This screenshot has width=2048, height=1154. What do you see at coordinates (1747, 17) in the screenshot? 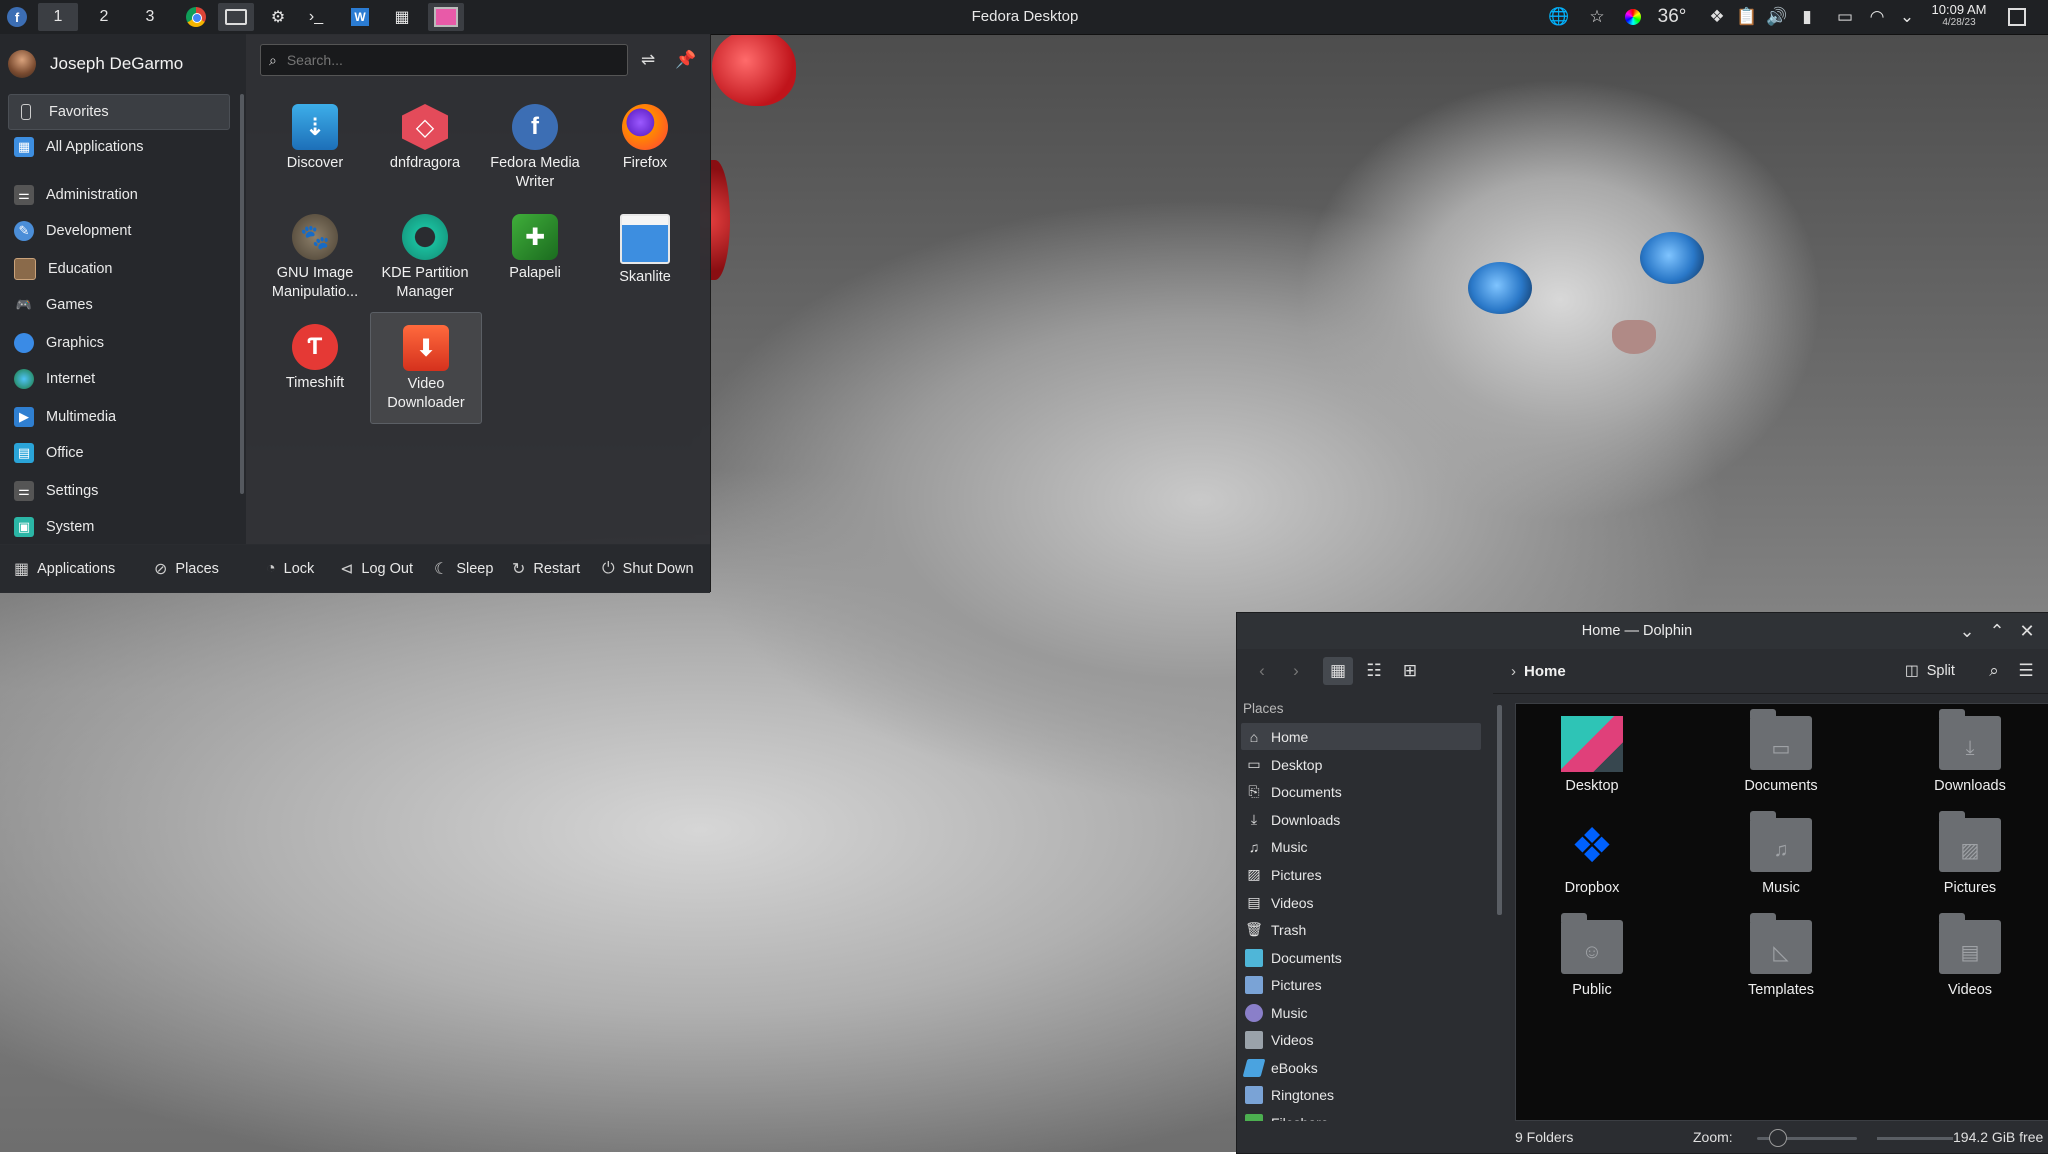
I see `clipboard-icon: 📋` at bounding box center [1747, 17].